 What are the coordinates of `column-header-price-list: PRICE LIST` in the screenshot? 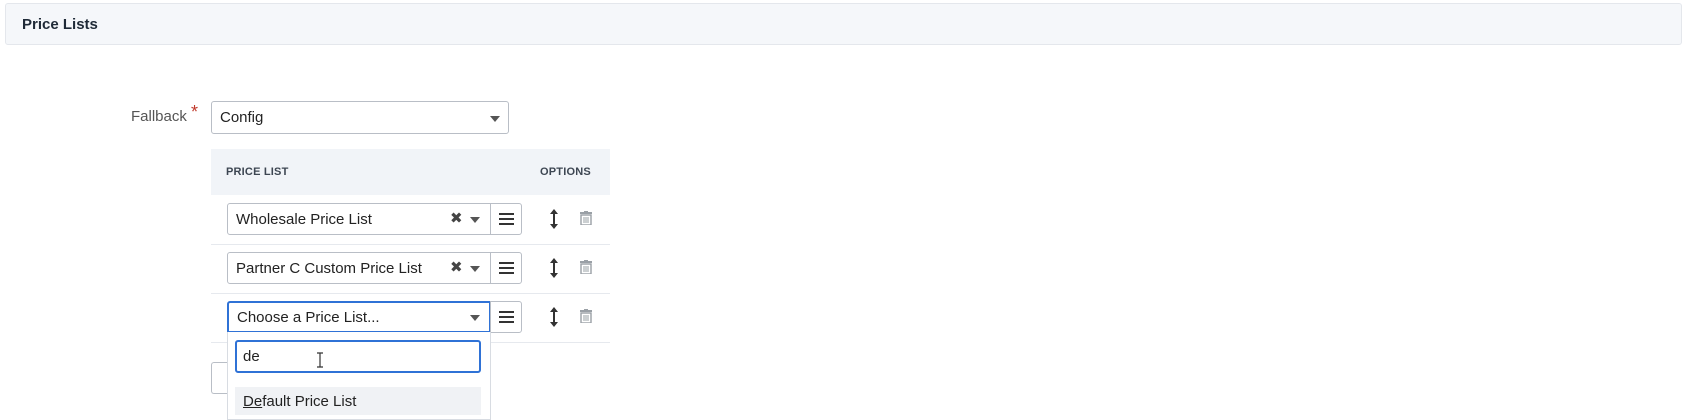 It's located at (257, 172).